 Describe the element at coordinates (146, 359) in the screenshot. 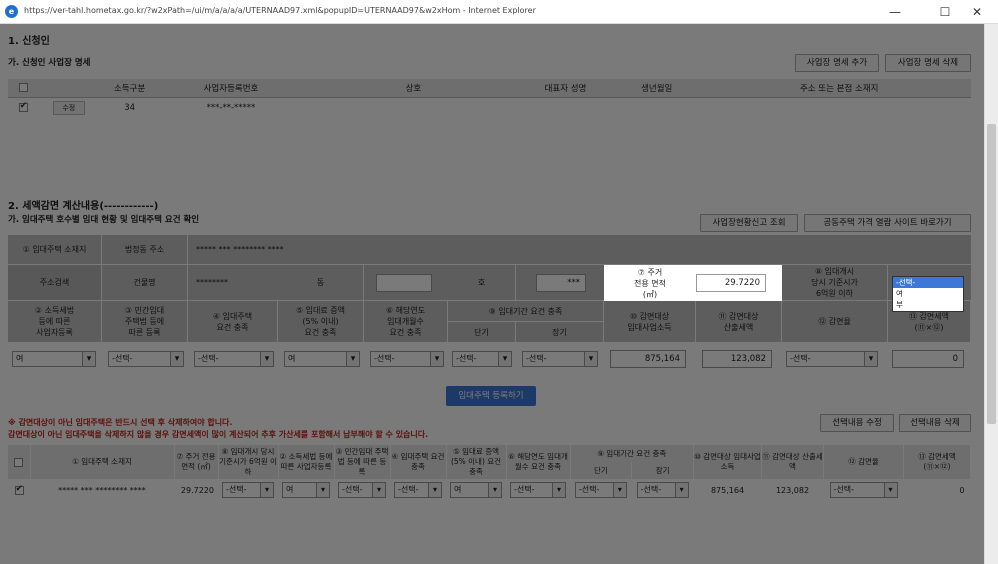

I see `c3-select: -선택-` at that location.